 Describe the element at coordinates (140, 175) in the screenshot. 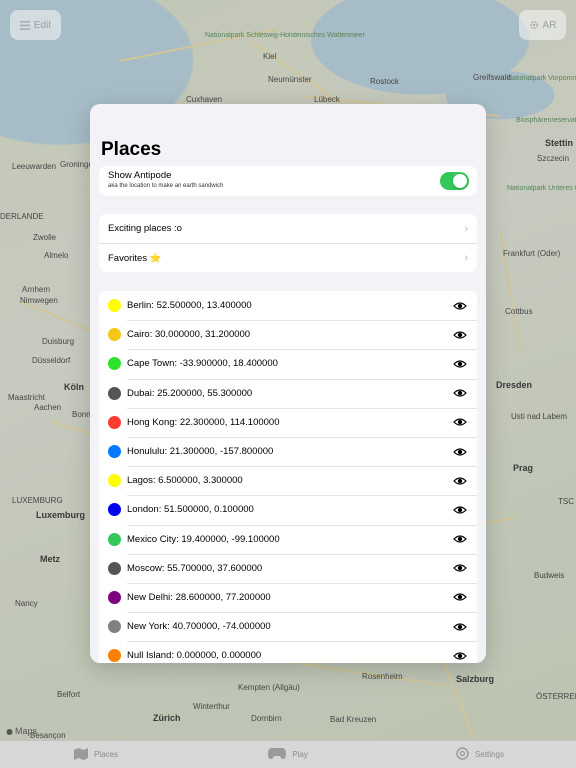

I see `antipode-title: Show Antipode` at that location.